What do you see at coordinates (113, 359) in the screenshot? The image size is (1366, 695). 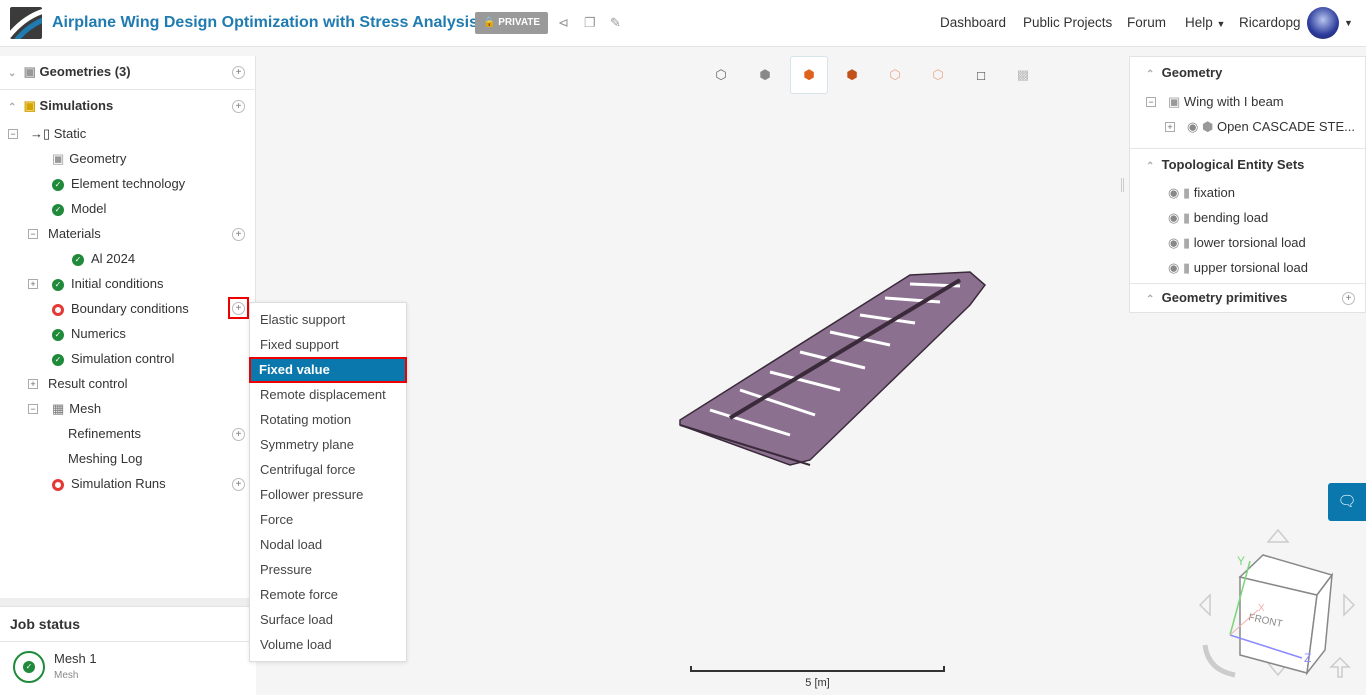 I see `tree-item-simulation-control: ✓ Simulation control` at bounding box center [113, 359].